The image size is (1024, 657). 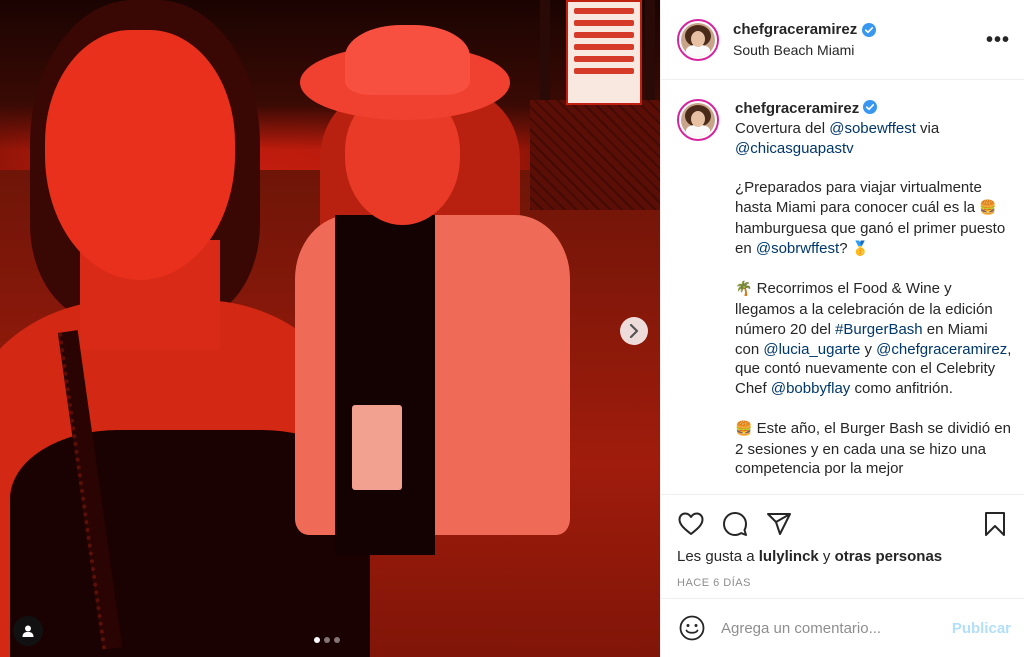 I want to click on liker-username: lulylinck, so click(x=789, y=556).